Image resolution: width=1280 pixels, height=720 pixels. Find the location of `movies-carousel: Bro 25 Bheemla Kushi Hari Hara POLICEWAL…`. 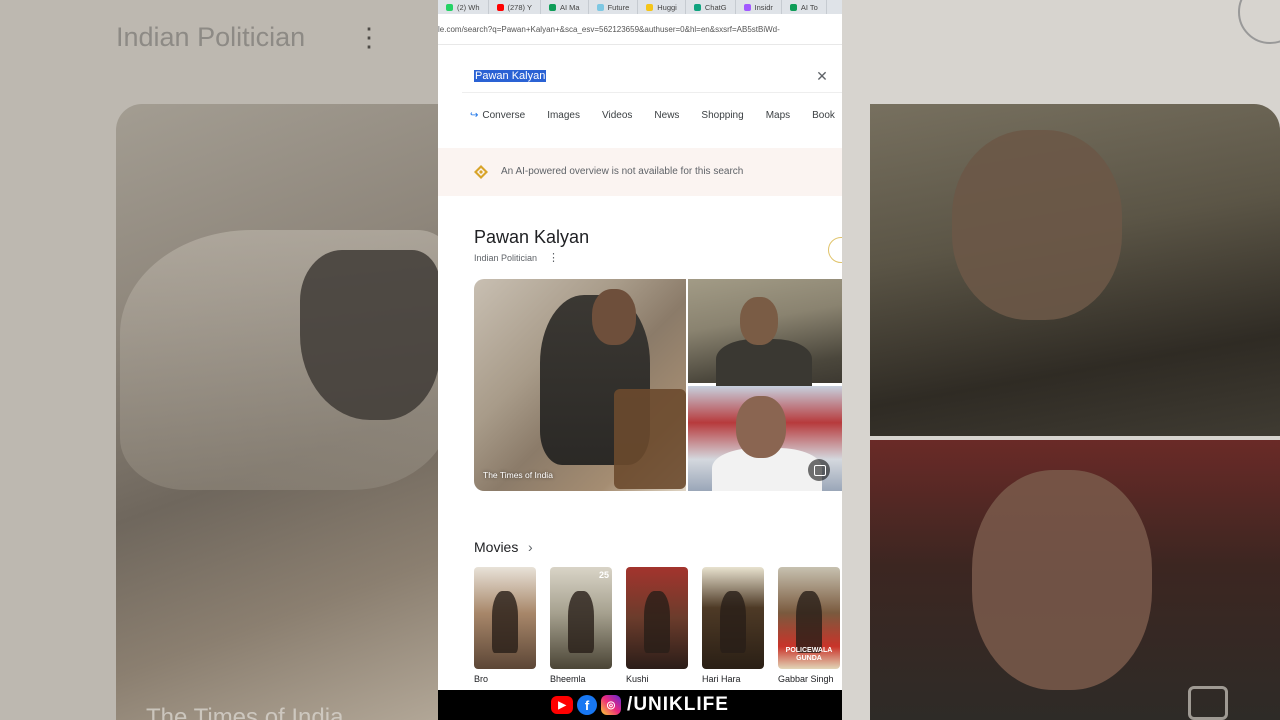

movies-carousel: Bro 25 Bheemla Kushi Hari Hara POLICEWAL… is located at coordinates (657, 625).